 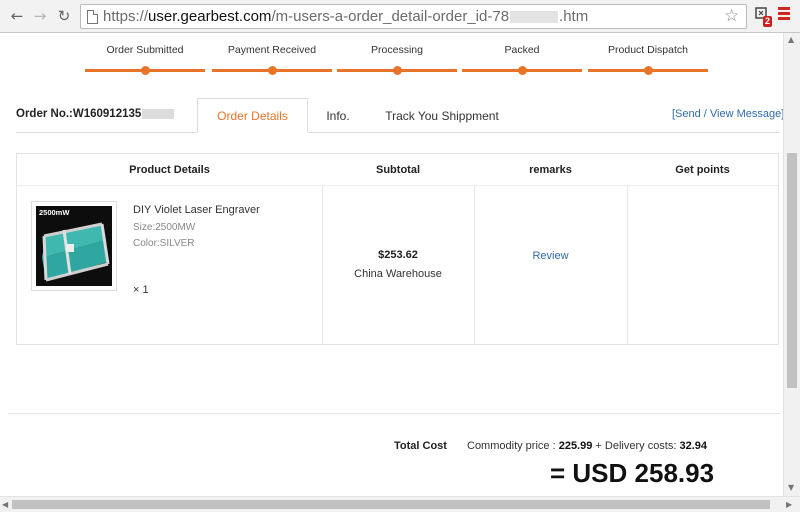 What do you see at coordinates (145, 50) in the screenshot?
I see `step-label: Order Submitted` at bounding box center [145, 50].